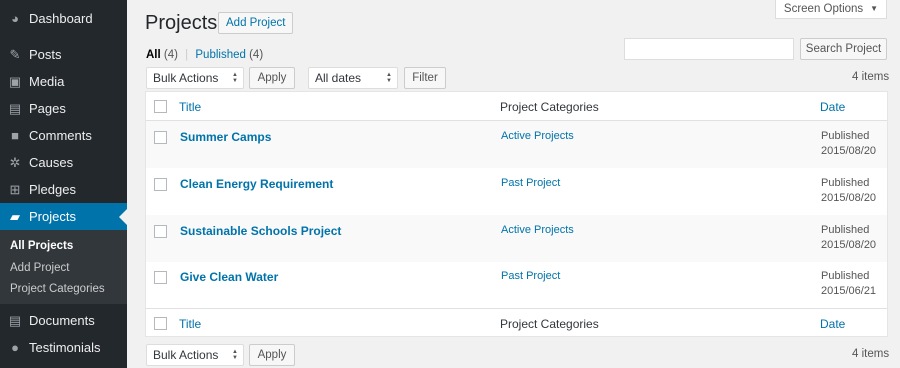 Image resolution: width=900 pixels, height=368 pixels. What do you see at coordinates (15, 162) in the screenshot?
I see `causes-icon: ✲` at bounding box center [15, 162].